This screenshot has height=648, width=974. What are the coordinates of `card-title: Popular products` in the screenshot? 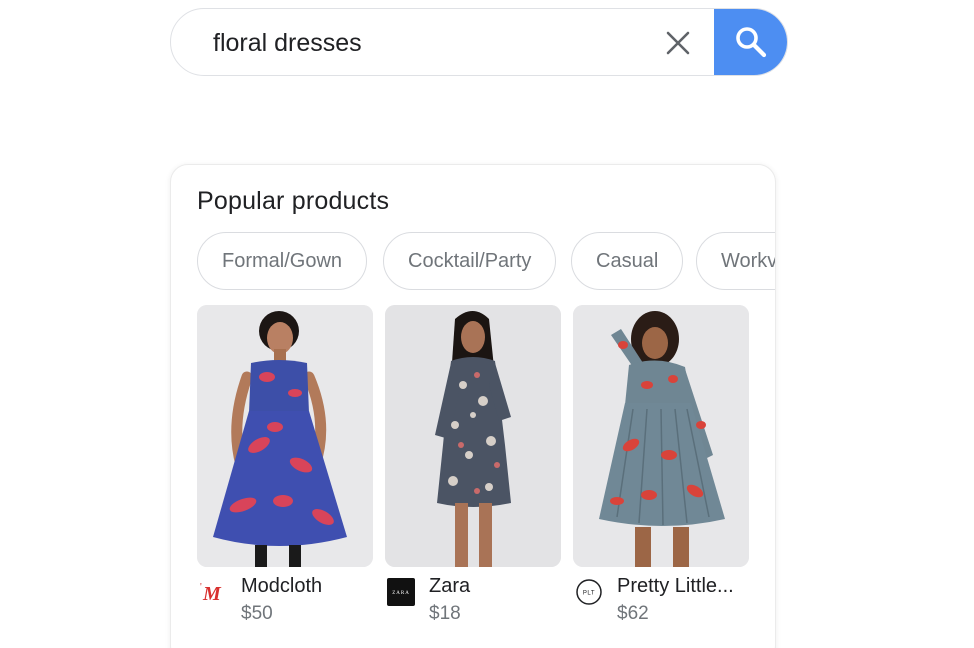 It's located at (293, 201).